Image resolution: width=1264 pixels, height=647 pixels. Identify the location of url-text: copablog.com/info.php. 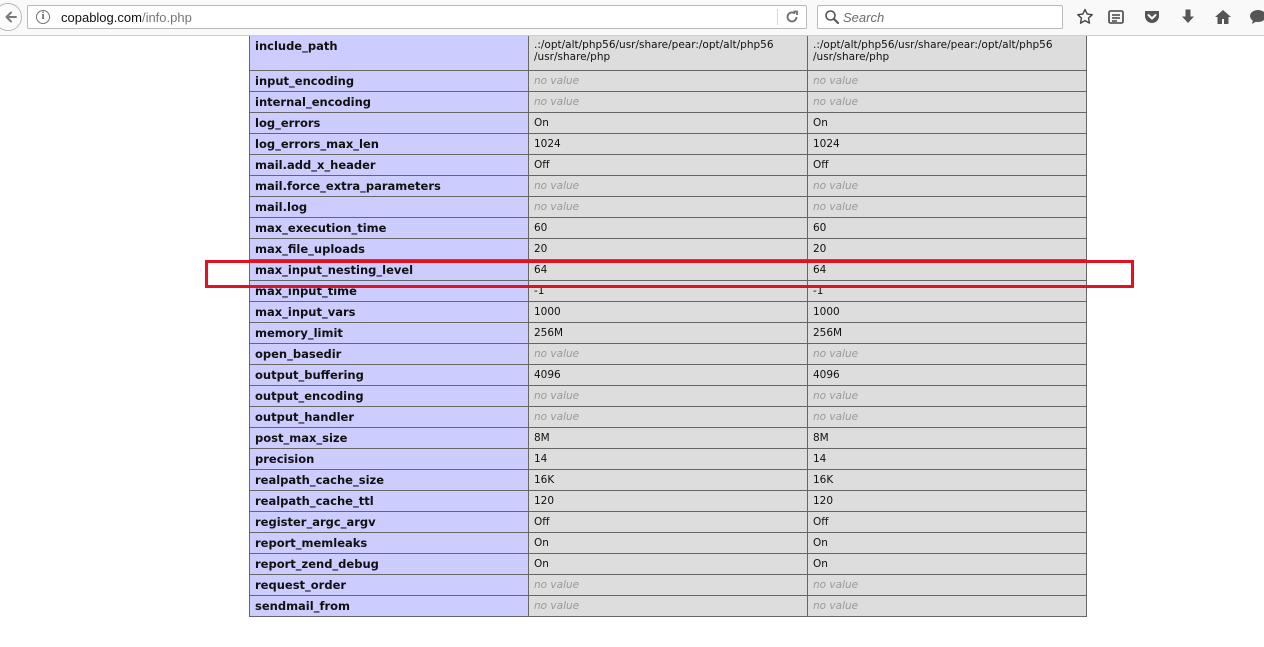
(126, 17).